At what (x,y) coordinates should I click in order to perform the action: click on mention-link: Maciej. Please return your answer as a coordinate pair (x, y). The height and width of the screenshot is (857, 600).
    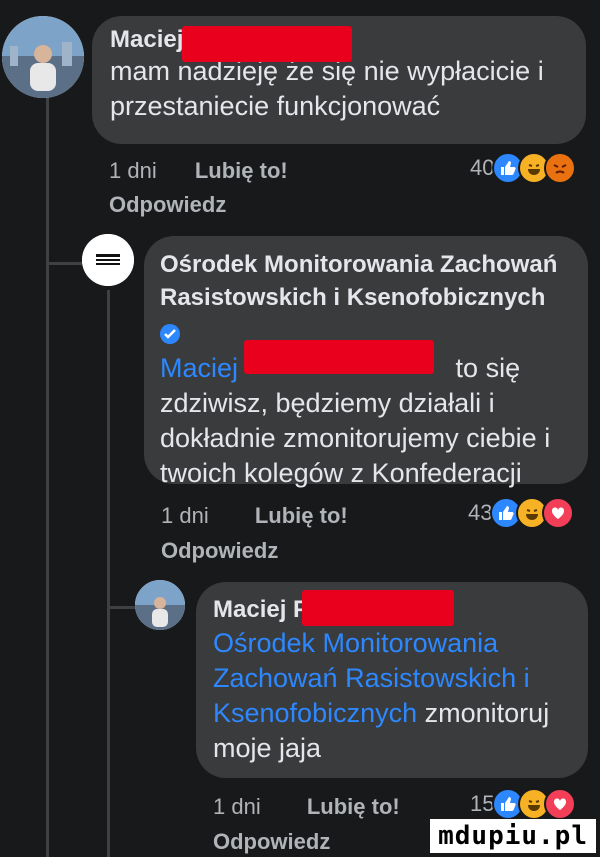
    Looking at the image, I should click on (199, 368).